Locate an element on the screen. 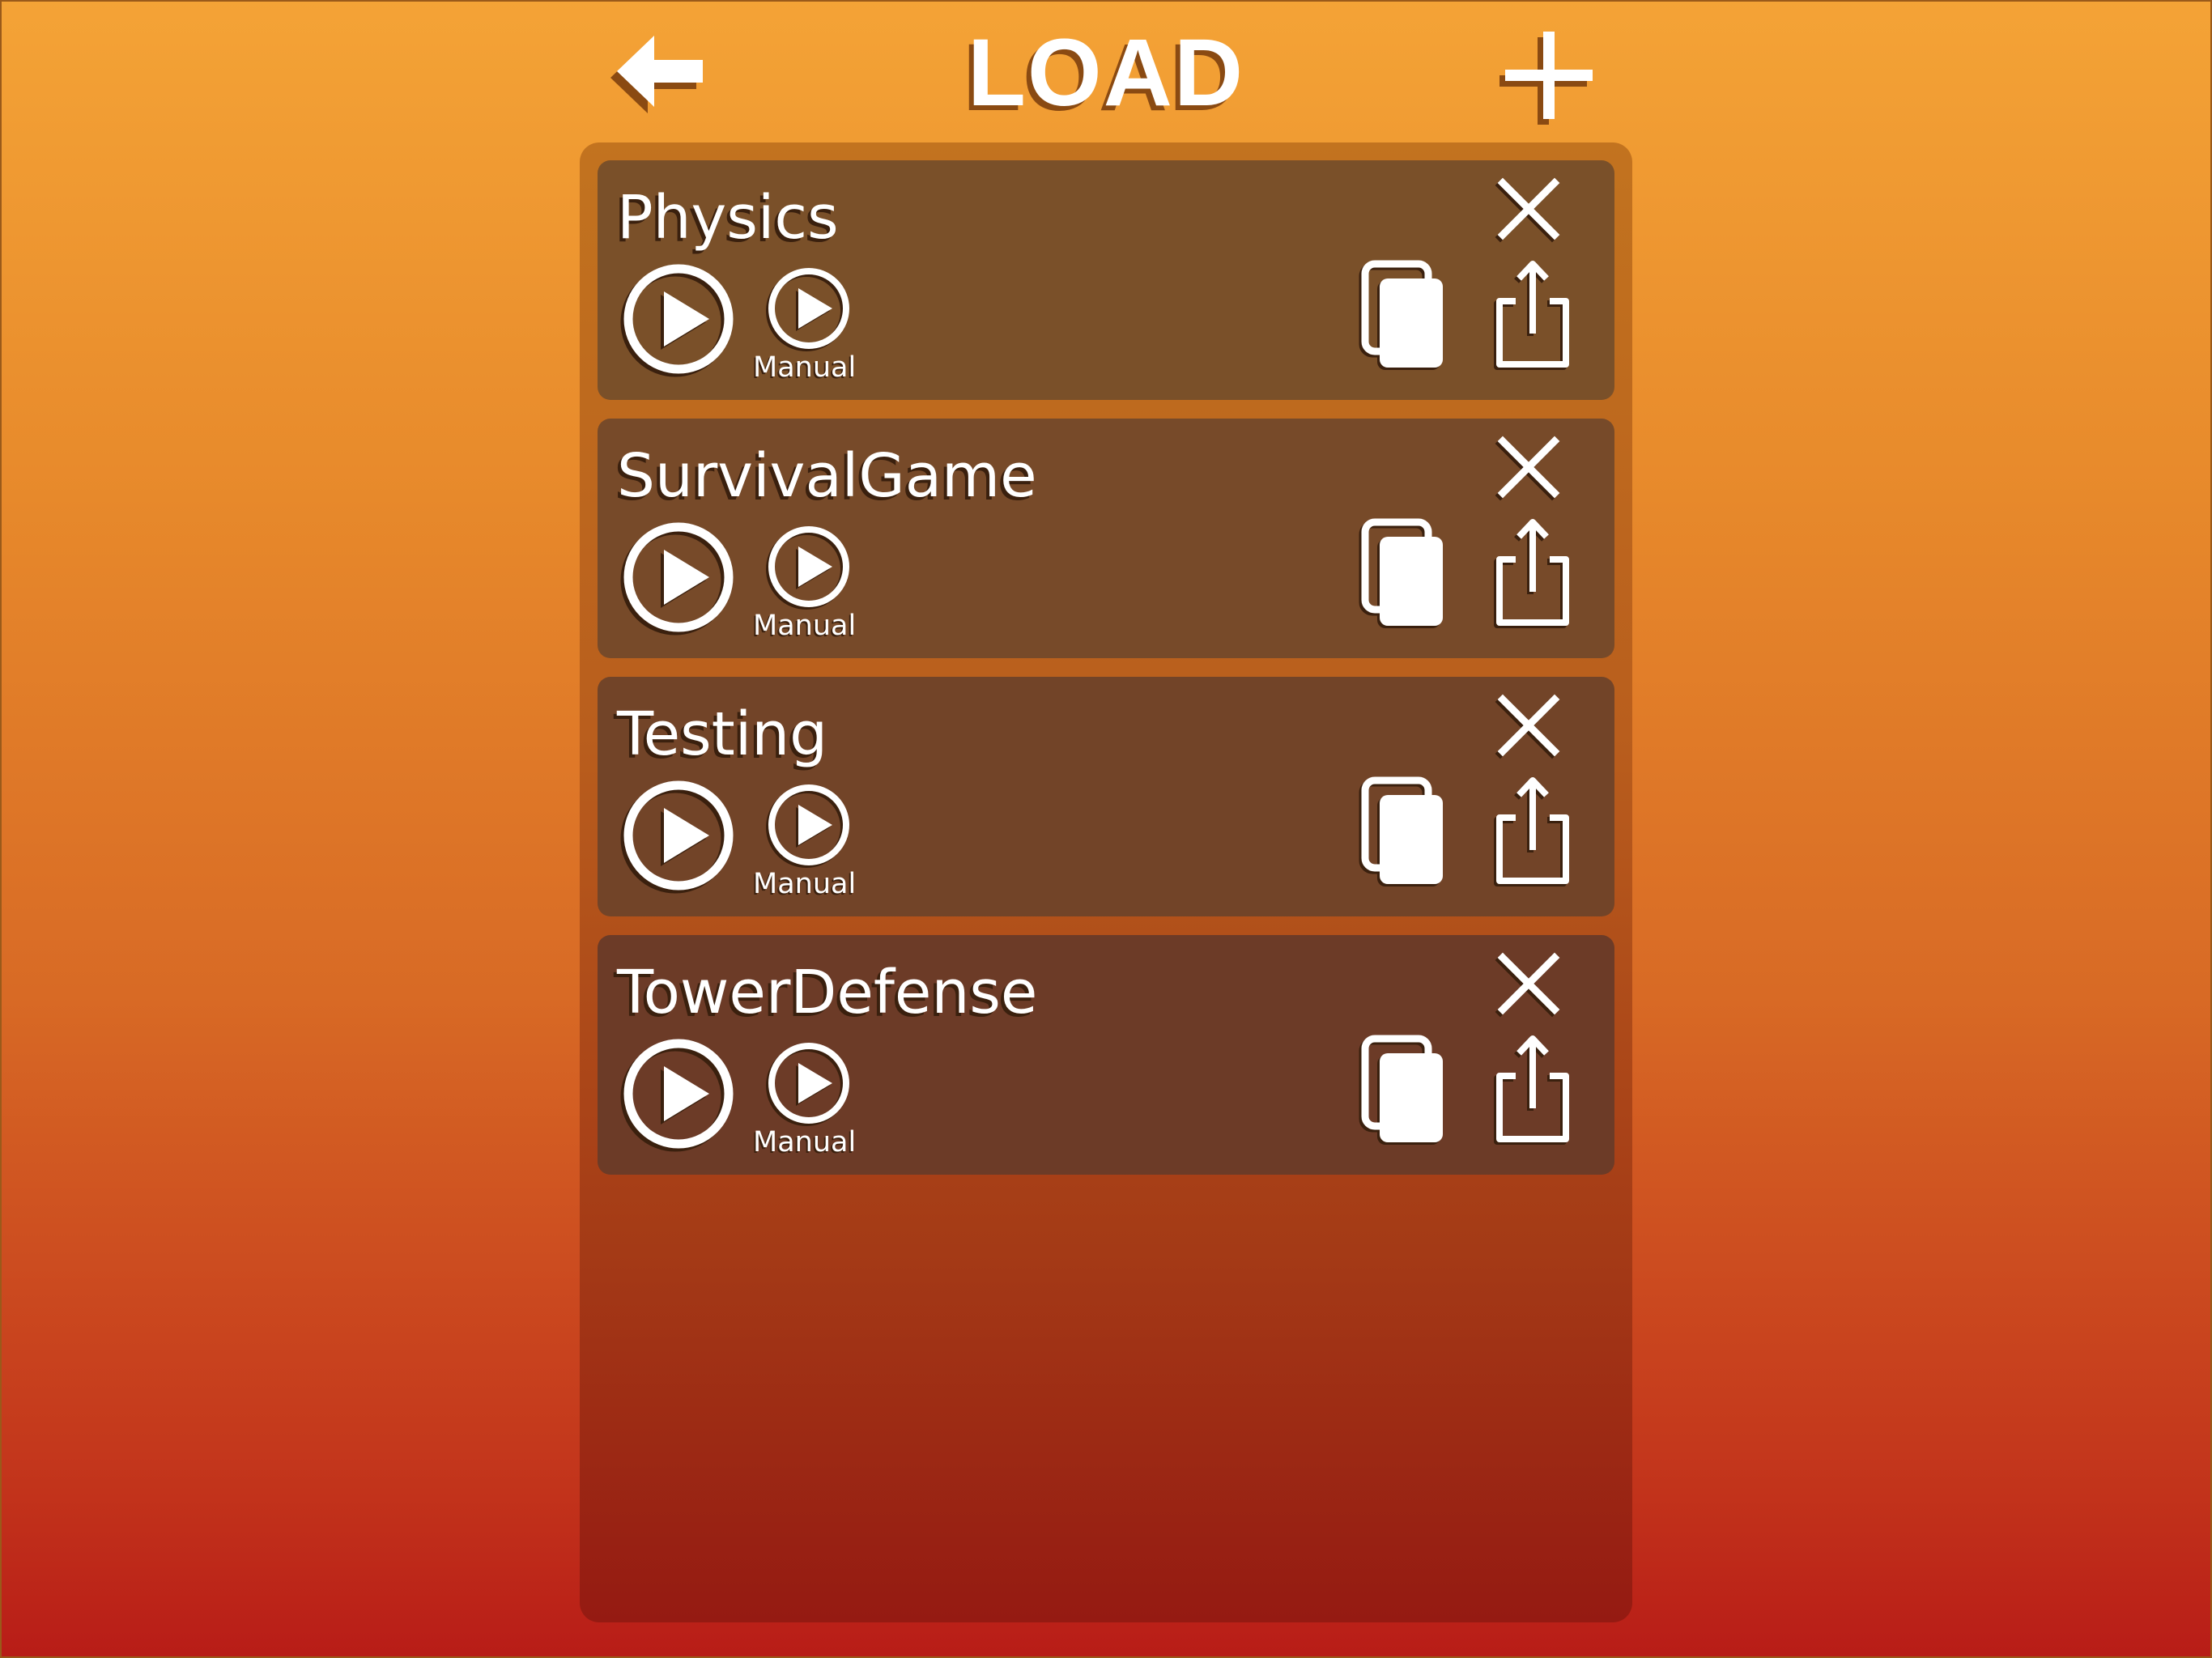 Image resolution: width=2212 pixels, height=1658 pixels. plus-icon is located at coordinates (1546, 78).